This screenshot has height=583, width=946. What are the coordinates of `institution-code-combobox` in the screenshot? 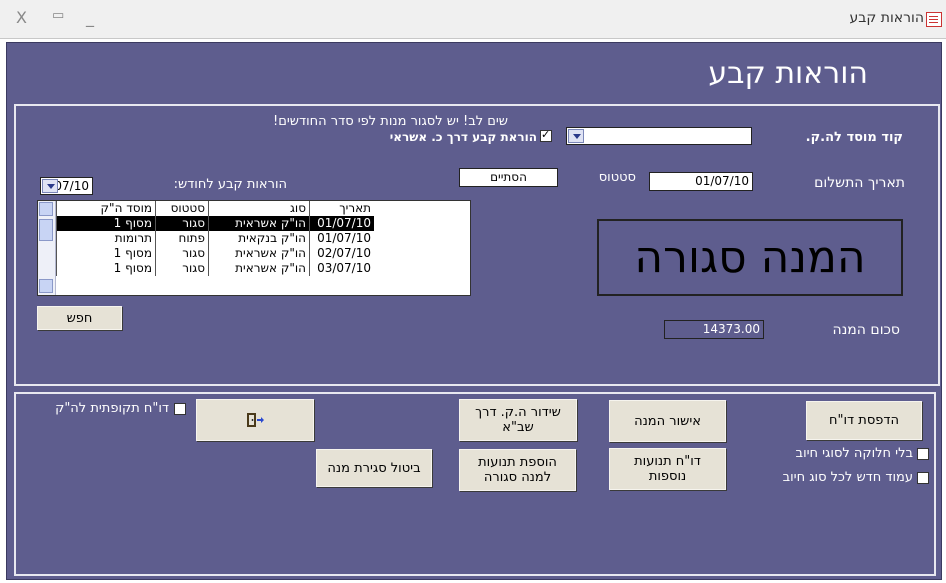 It's located at (659, 136).